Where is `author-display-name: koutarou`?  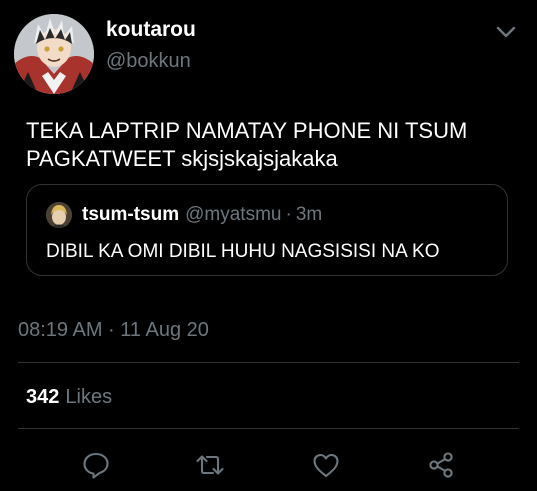
author-display-name: koutarou is located at coordinates (151, 30).